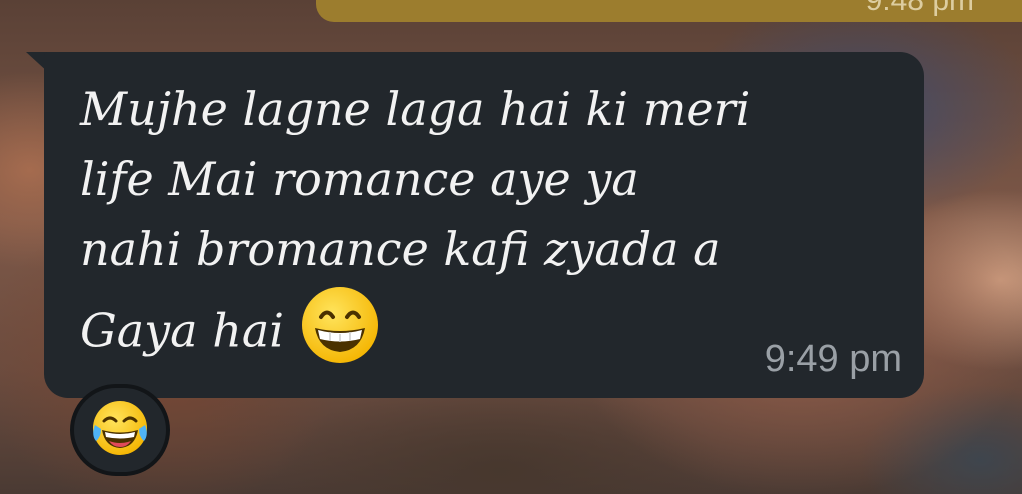 This screenshot has width=1022, height=494. I want to click on message-line: life Mai romance aye ya, so click(359, 179).